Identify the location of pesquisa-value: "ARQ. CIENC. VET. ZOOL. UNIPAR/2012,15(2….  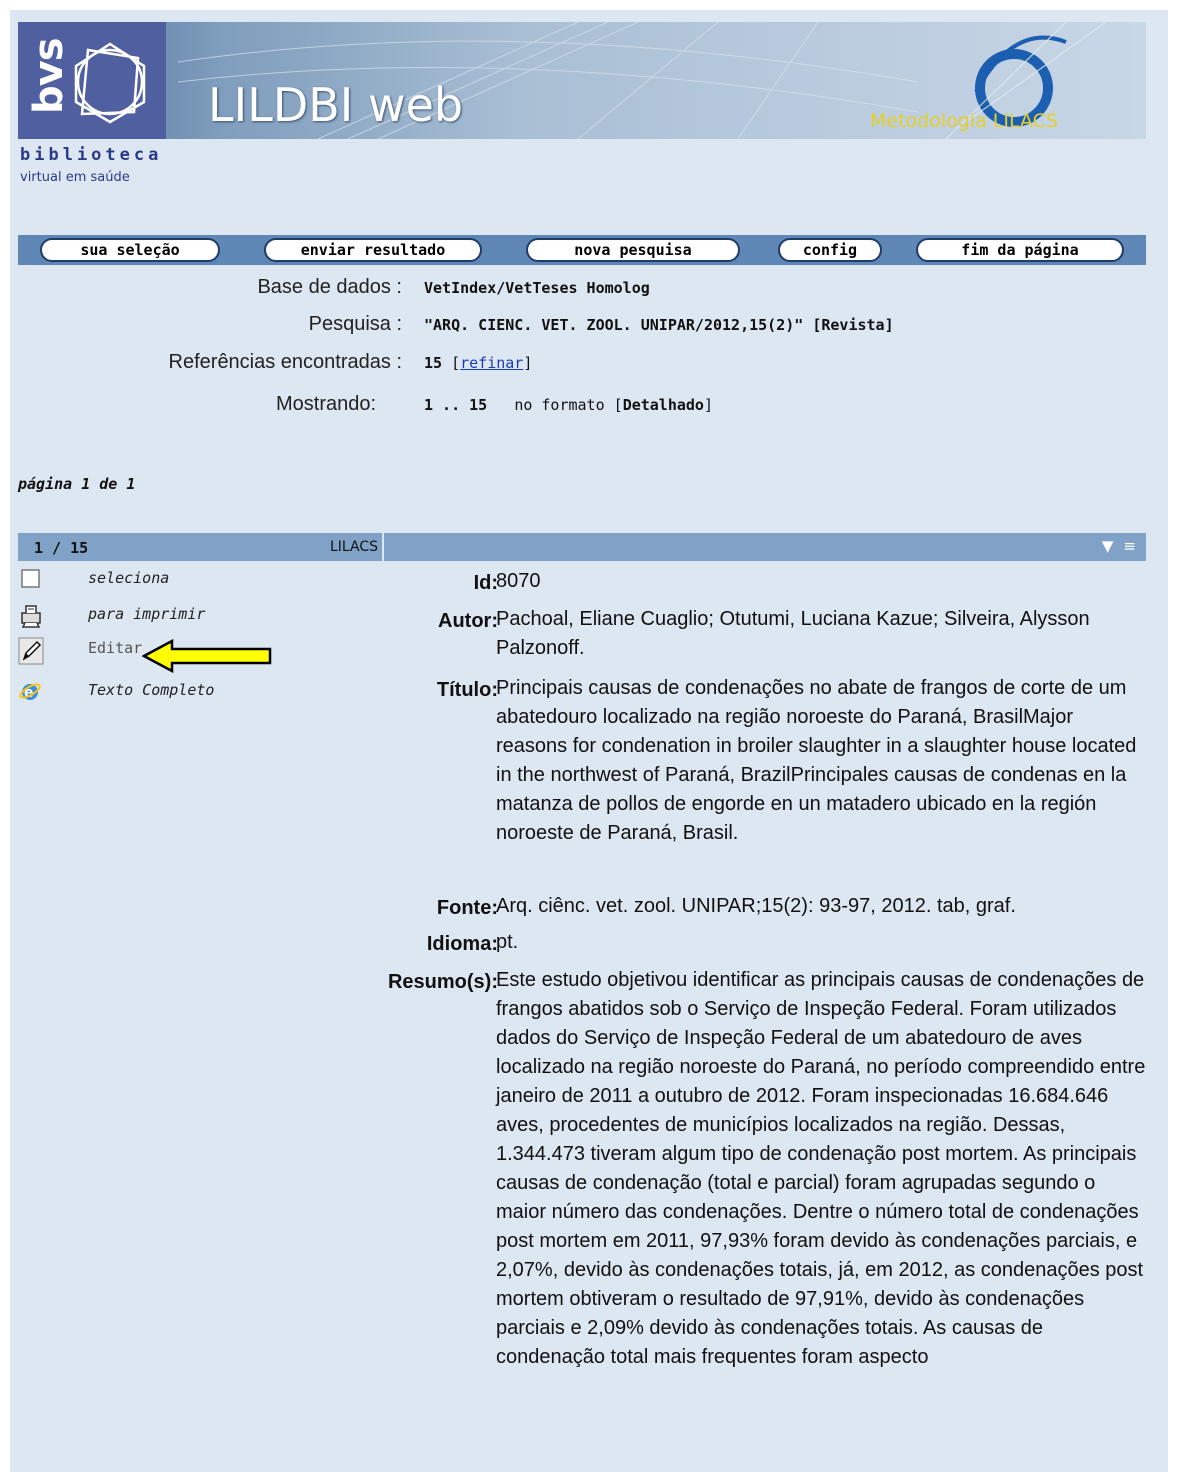
(659, 325).